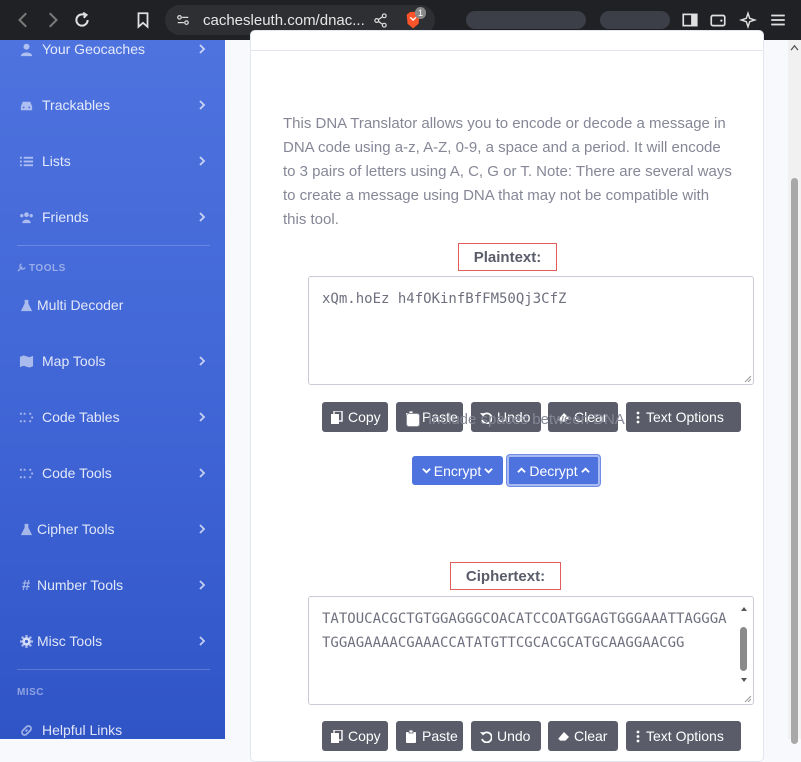 The height and width of the screenshot is (762, 801). What do you see at coordinates (112, 161) in the screenshot?
I see `sidebar-item-lists: Lists` at bounding box center [112, 161].